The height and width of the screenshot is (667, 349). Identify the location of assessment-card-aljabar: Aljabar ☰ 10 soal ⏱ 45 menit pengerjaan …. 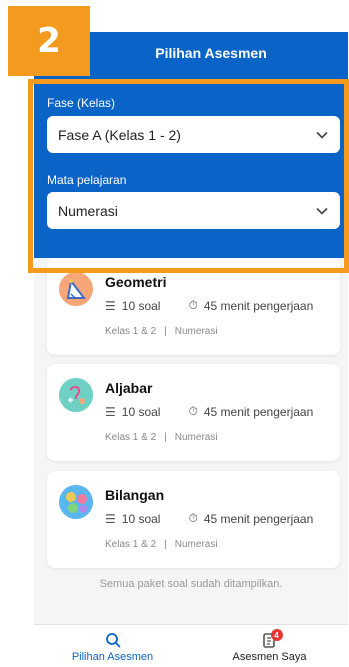
(193, 412).